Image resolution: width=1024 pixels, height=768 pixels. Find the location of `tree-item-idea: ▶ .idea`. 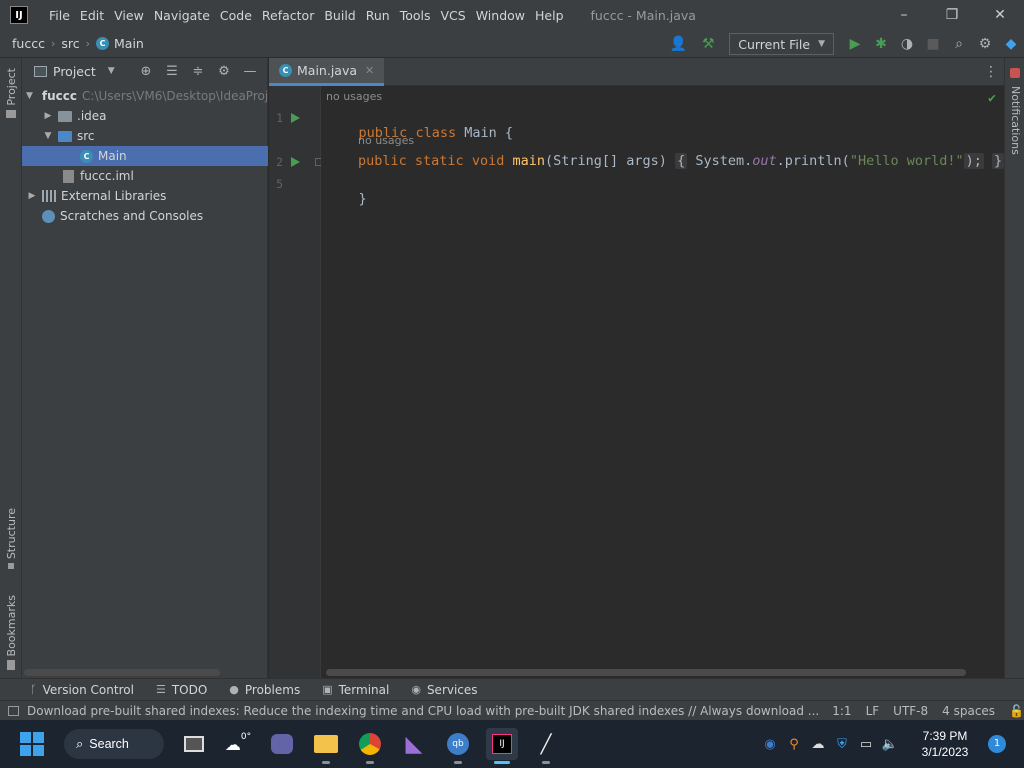

tree-item-idea: ▶ .idea is located at coordinates (145, 116).